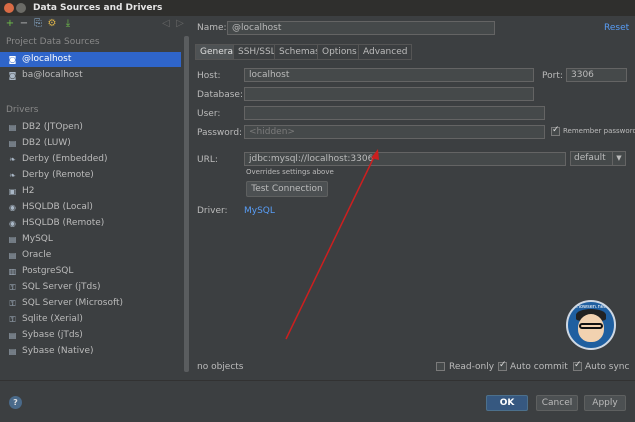 This screenshot has width=635, height=422. What do you see at coordinates (21, 8) in the screenshot?
I see `window-minimize-icon` at bounding box center [21, 8].